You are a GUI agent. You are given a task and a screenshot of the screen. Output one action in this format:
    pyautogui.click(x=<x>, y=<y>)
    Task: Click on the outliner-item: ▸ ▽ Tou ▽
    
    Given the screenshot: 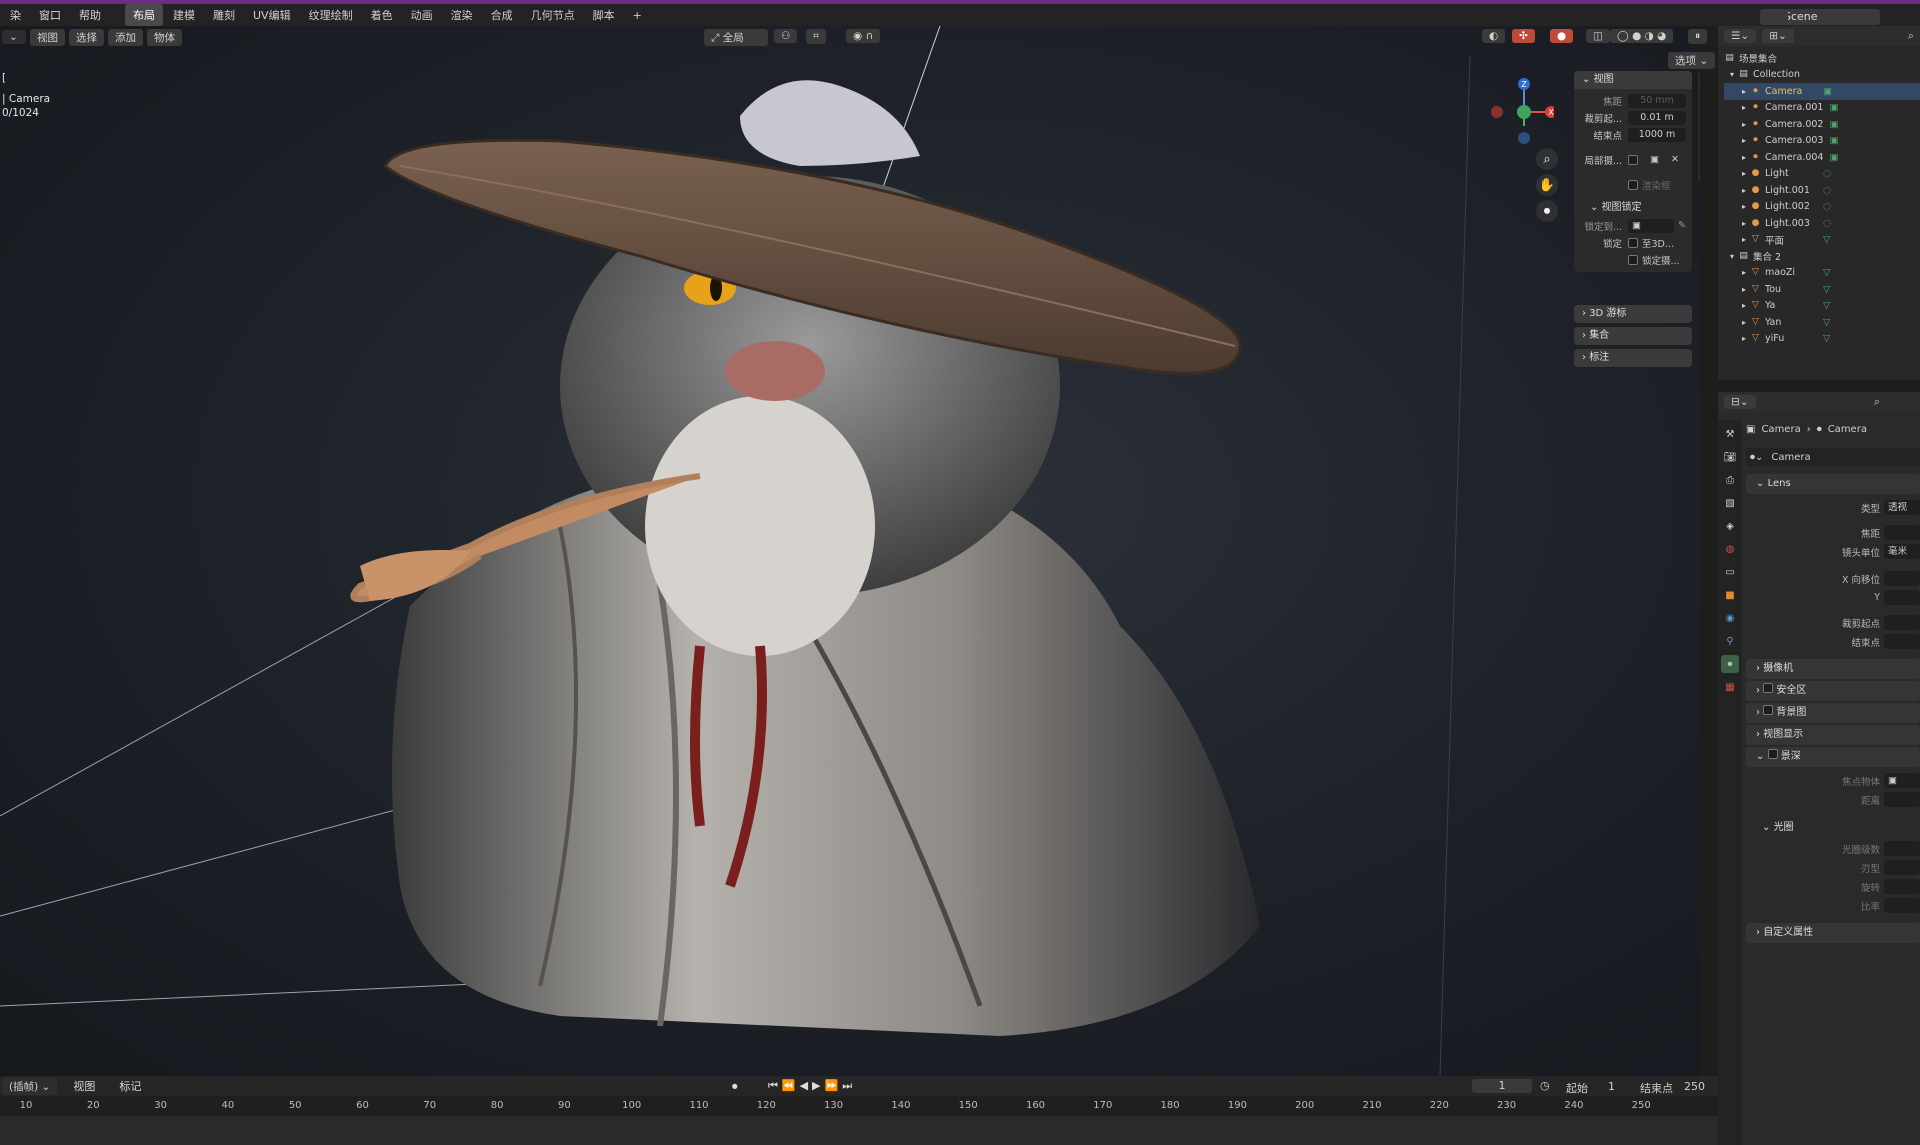 What is the action you would take?
    pyautogui.click(x=1822, y=289)
    